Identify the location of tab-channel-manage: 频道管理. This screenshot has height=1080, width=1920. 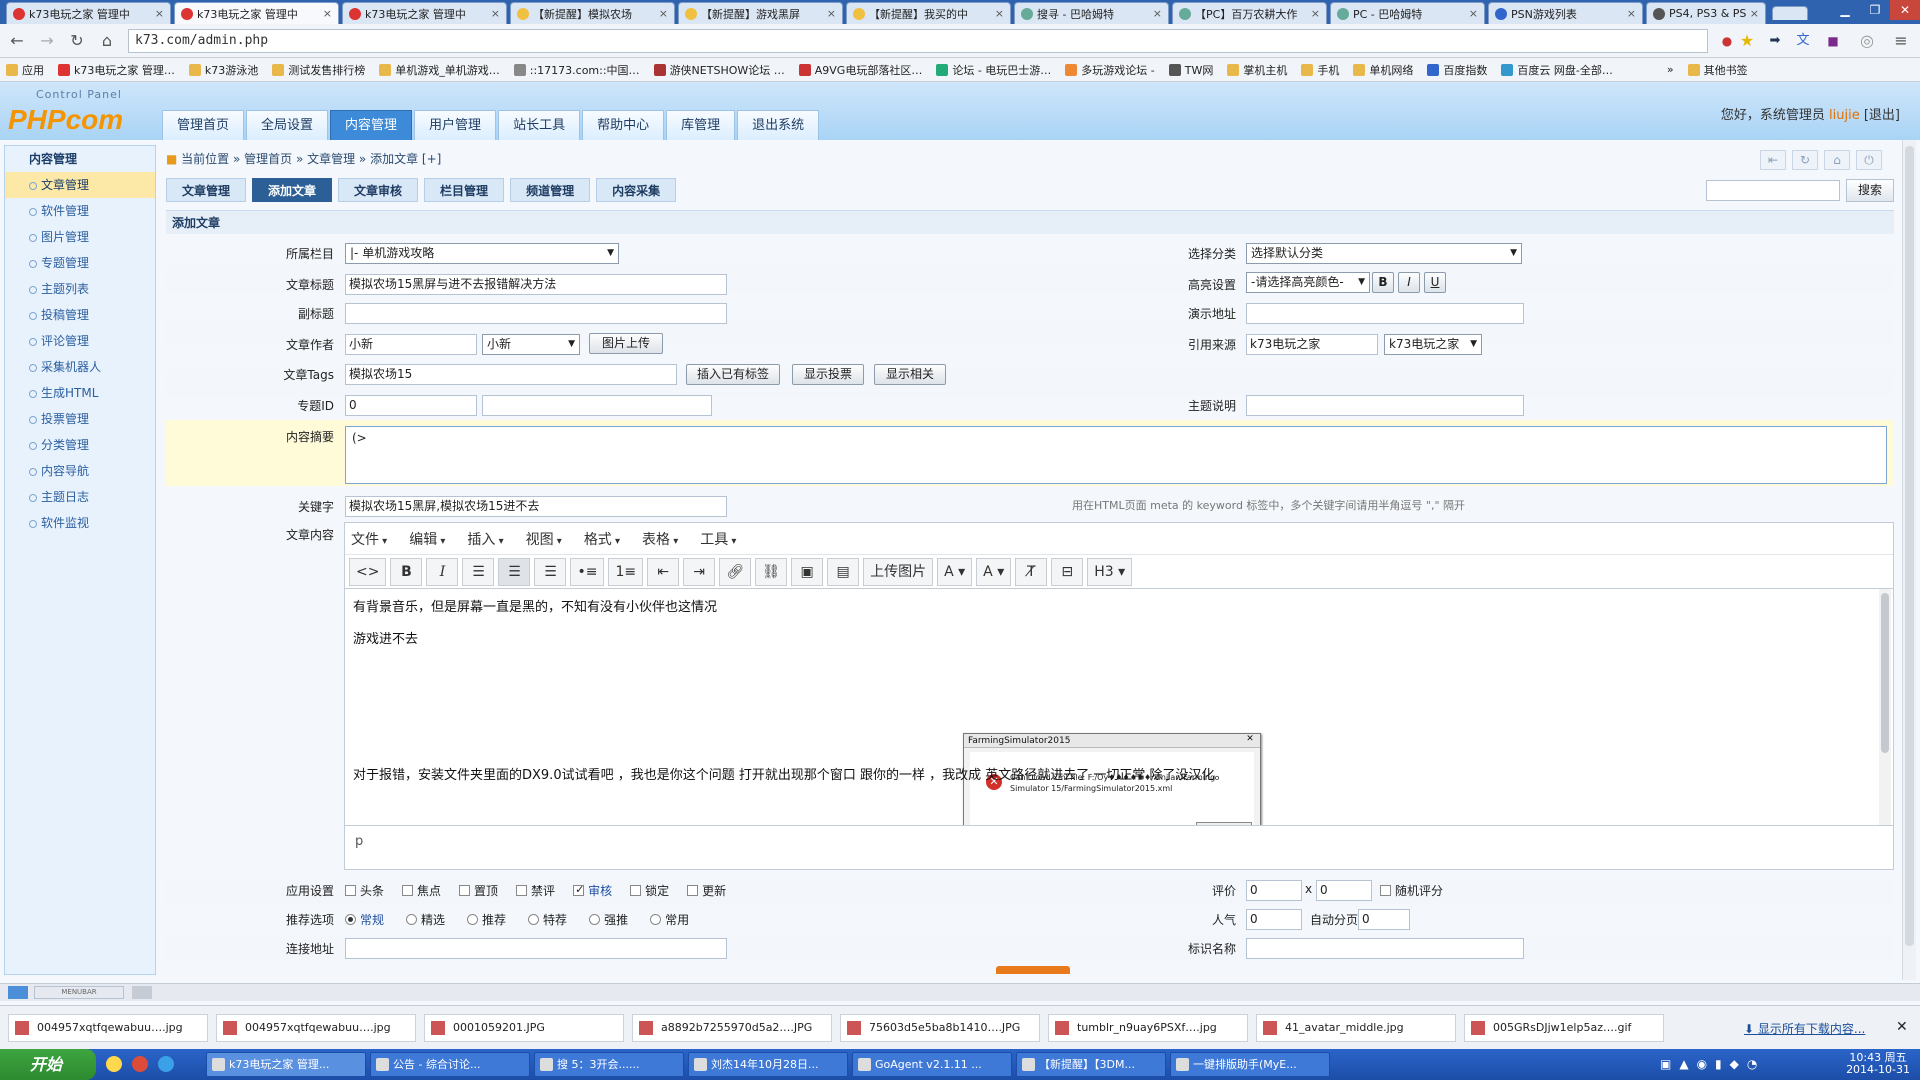
(550, 190).